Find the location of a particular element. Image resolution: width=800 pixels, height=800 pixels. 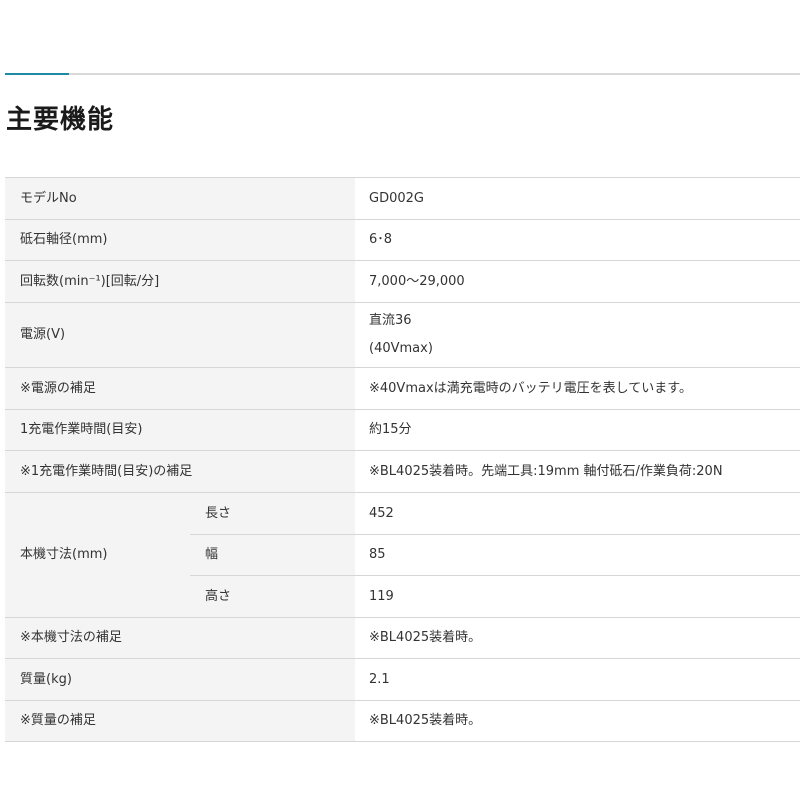

spec-value: ※40Vmaxは満充電時のバッテリ電圧を表しています。 is located at coordinates (577, 388).